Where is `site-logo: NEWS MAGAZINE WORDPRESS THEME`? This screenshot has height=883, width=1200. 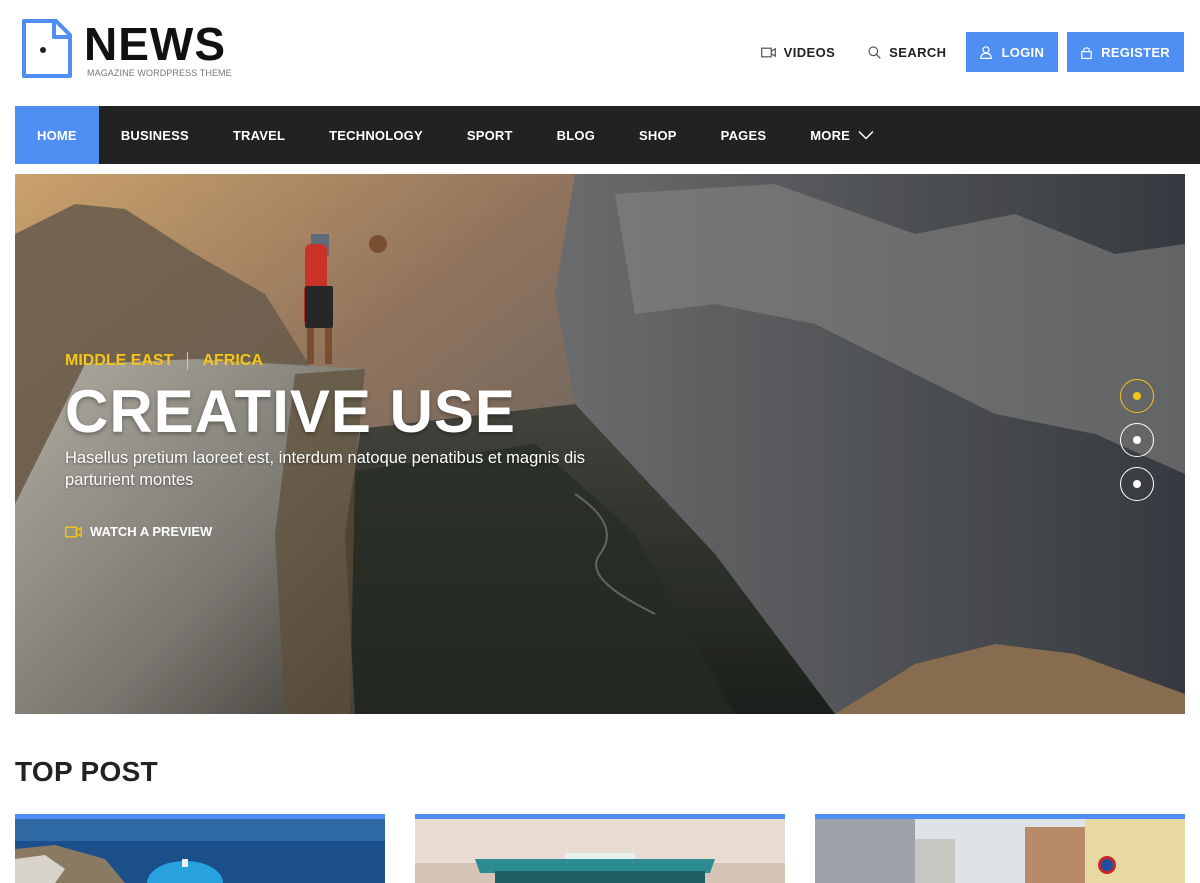
site-logo: NEWS MAGAZINE WORDPRESS THEME is located at coordinates (126, 49).